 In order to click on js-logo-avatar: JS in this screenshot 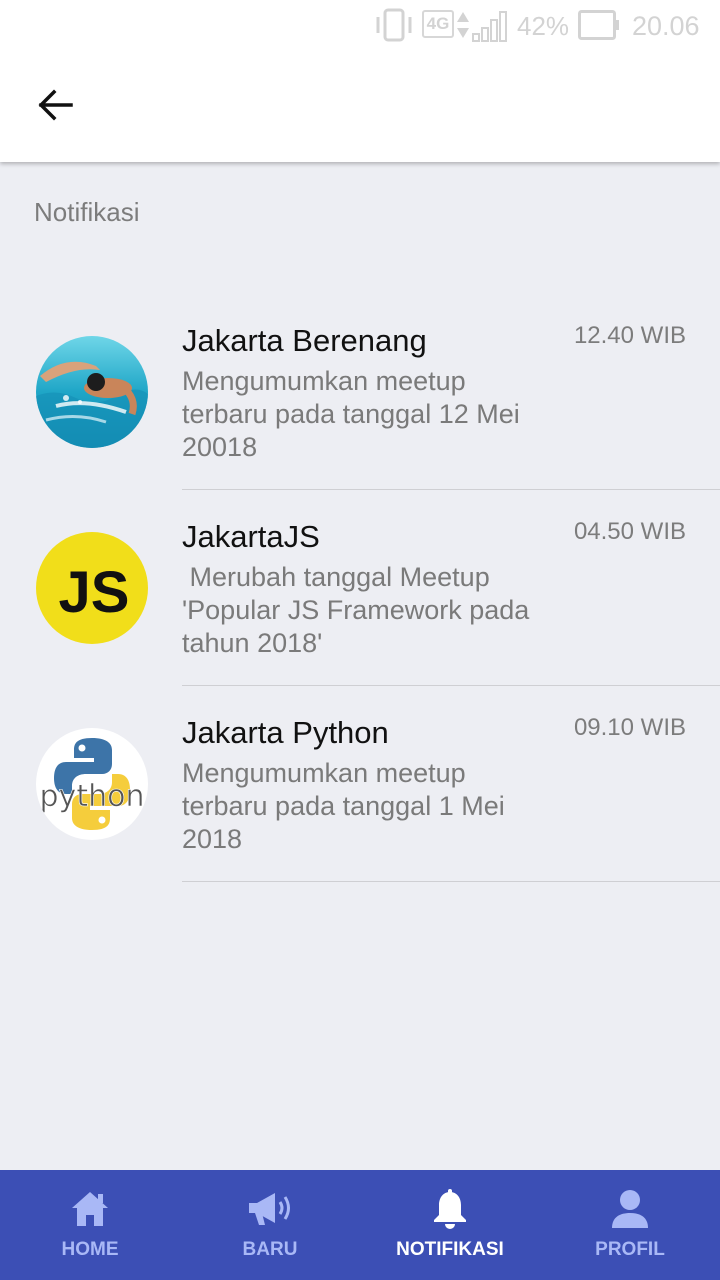, I will do `click(92, 588)`.